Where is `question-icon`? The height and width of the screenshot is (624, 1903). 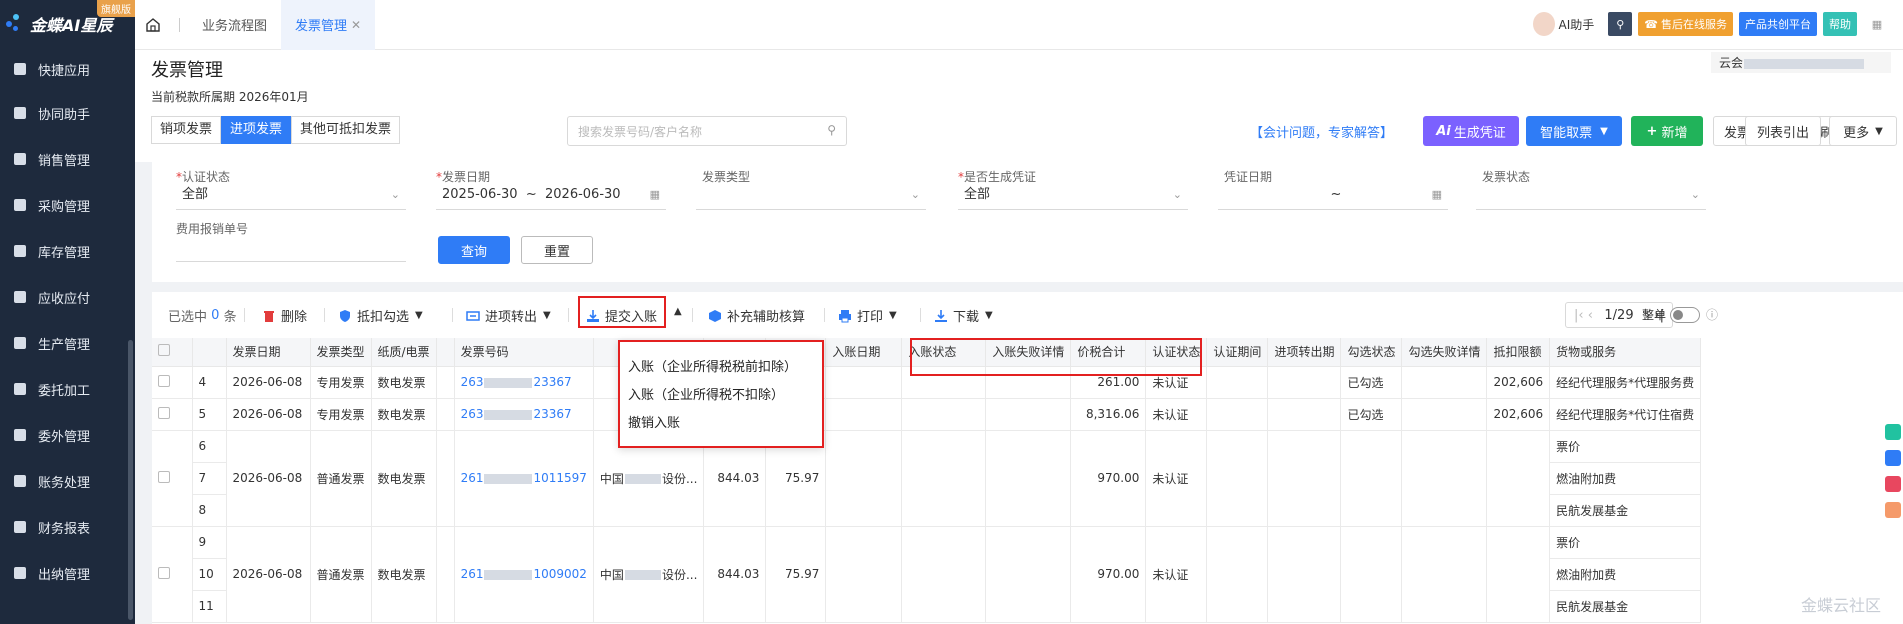
question-icon is located at coordinates (1893, 432).